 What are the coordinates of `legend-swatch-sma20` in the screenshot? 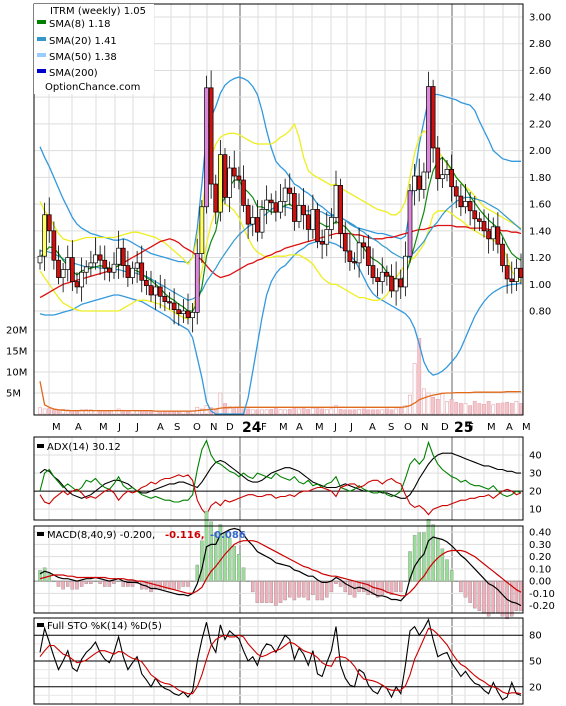 It's located at (41, 39).